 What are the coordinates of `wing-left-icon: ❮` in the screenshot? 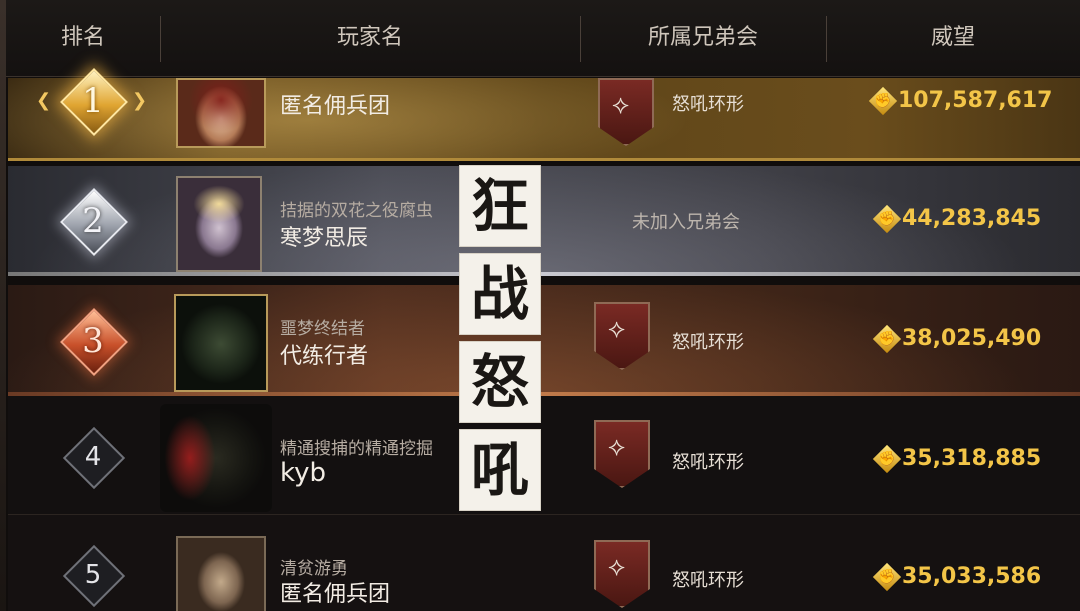 It's located at (44, 100).